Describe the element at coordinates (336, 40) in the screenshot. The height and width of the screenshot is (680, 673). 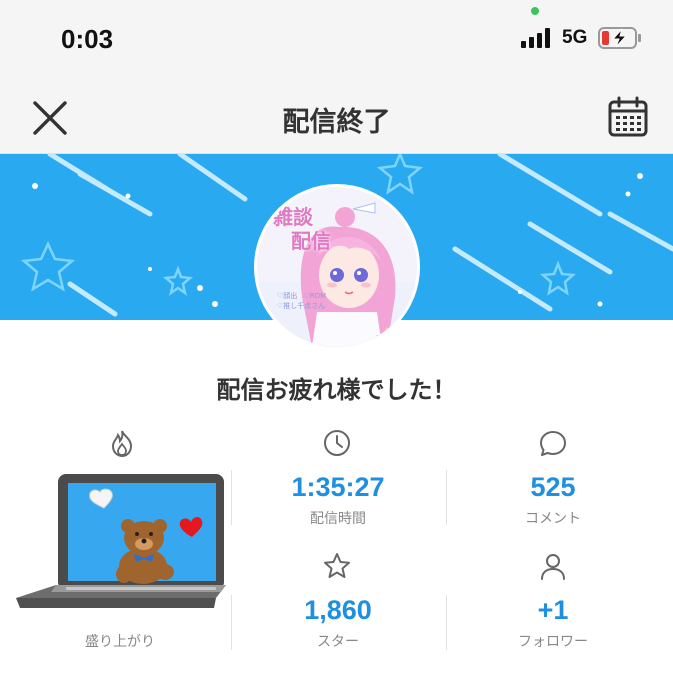
I see `status-bar: 0:03 5G` at that location.